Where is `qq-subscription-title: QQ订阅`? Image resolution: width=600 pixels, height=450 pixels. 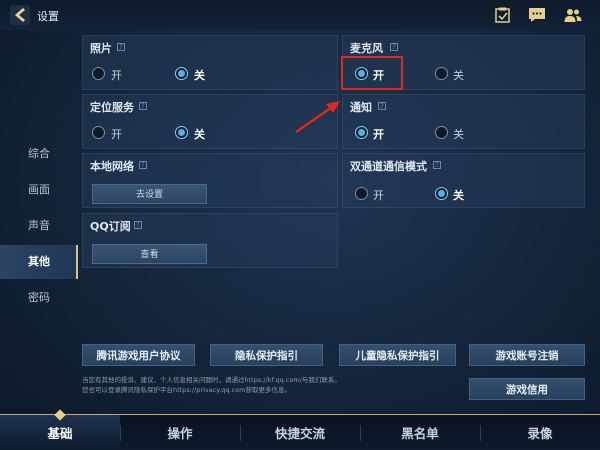 qq-subscription-title: QQ订阅 is located at coordinates (110, 226).